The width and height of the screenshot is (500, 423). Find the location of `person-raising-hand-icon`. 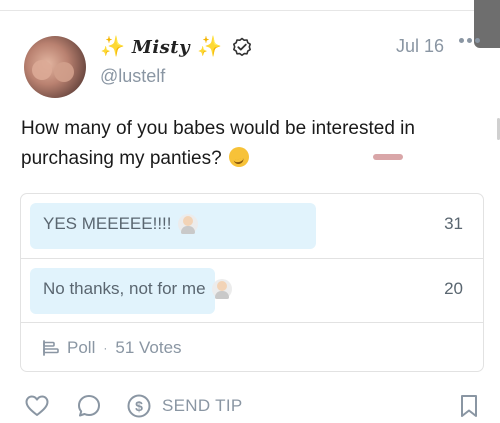

person-raising-hand-icon is located at coordinates (187, 224).